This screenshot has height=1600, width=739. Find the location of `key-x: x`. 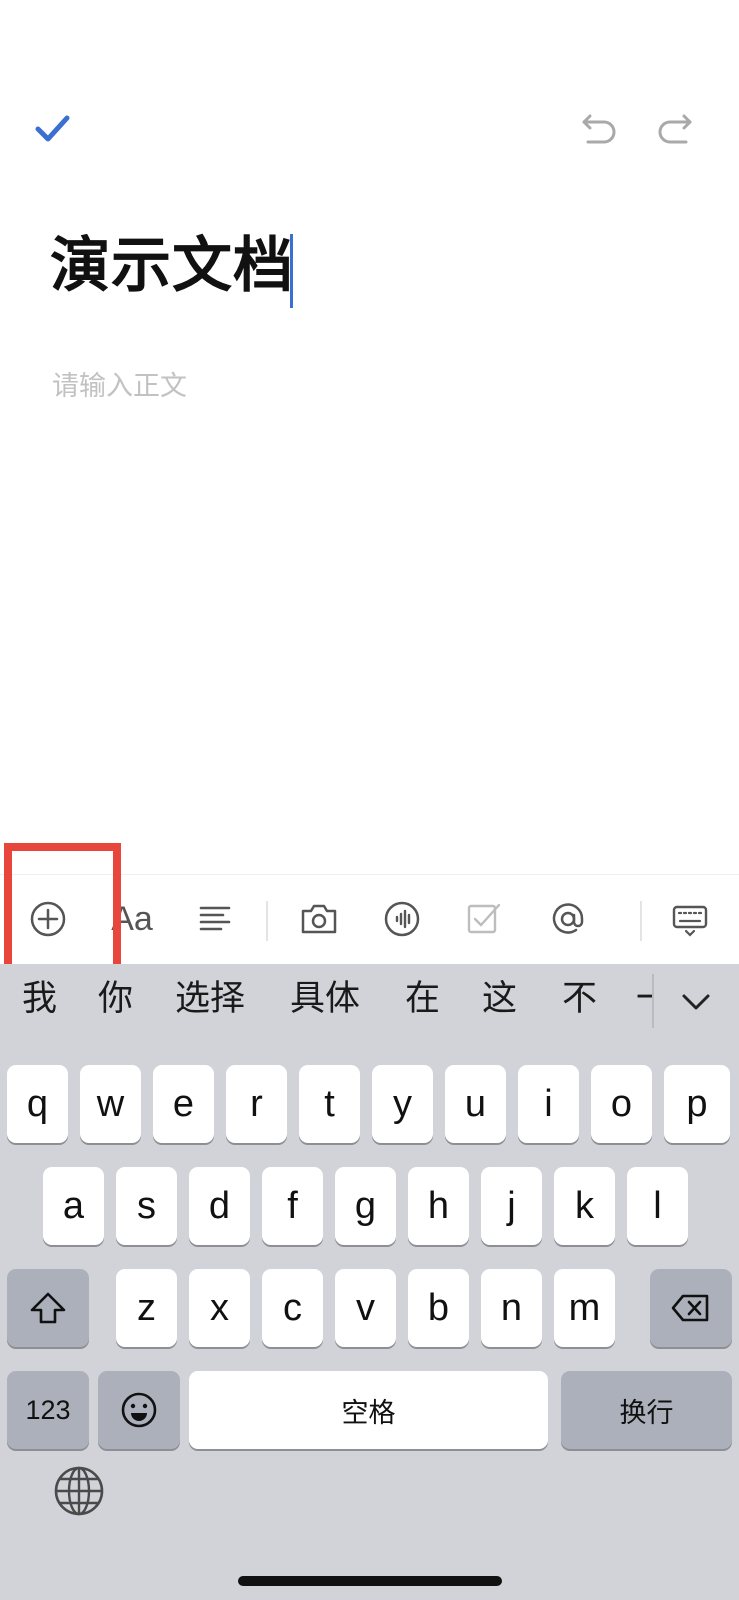

key-x: x is located at coordinates (219, 1308).